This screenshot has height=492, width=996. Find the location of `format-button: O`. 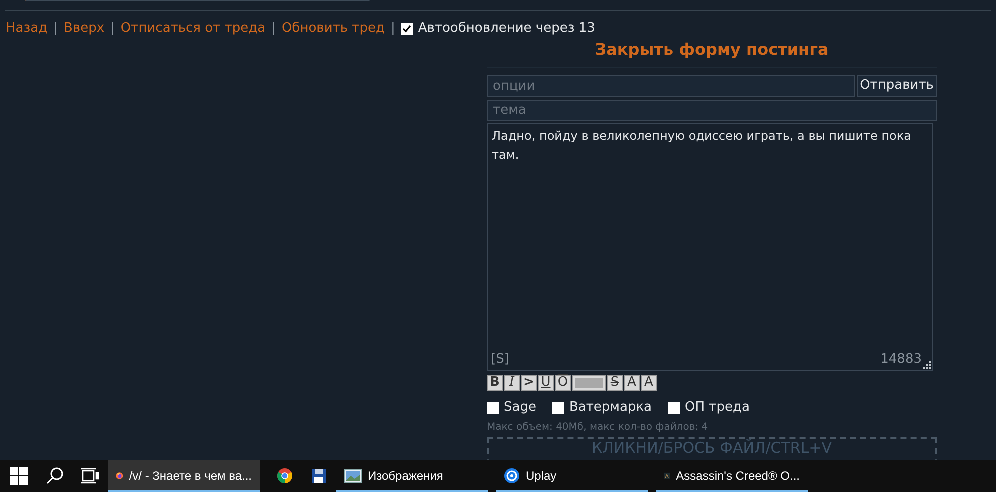

format-button: O is located at coordinates (563, 383).